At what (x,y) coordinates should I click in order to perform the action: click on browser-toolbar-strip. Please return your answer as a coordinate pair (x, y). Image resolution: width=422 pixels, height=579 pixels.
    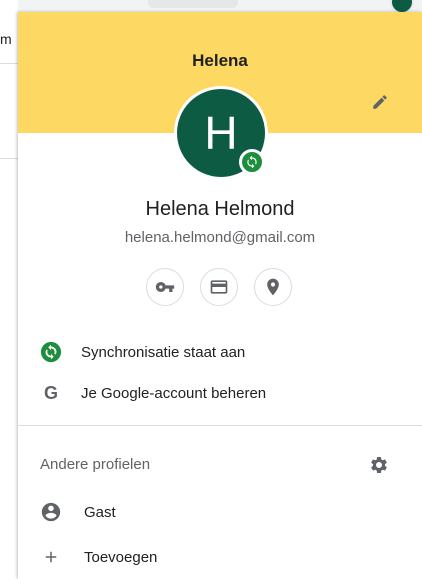
    Looking at the image, I should click on (220, 7).